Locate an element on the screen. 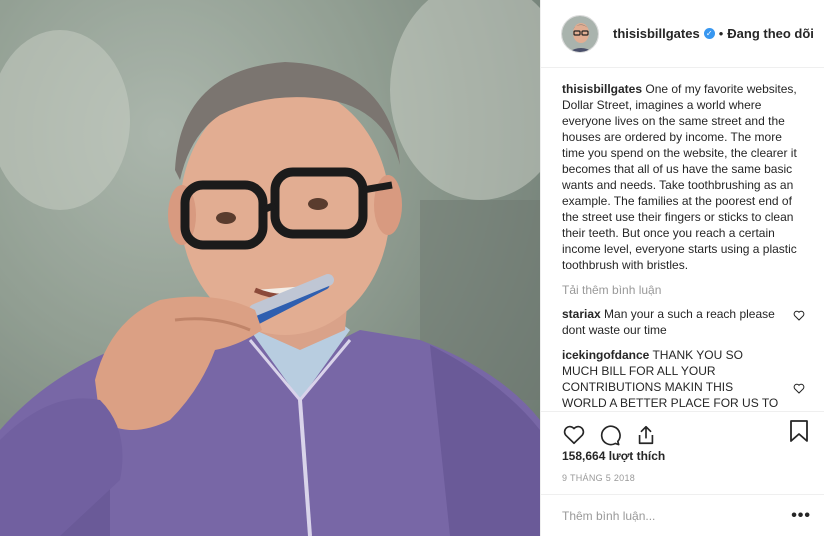 The image size is (824, 536). comment-button is located at coordinates (610, 435).